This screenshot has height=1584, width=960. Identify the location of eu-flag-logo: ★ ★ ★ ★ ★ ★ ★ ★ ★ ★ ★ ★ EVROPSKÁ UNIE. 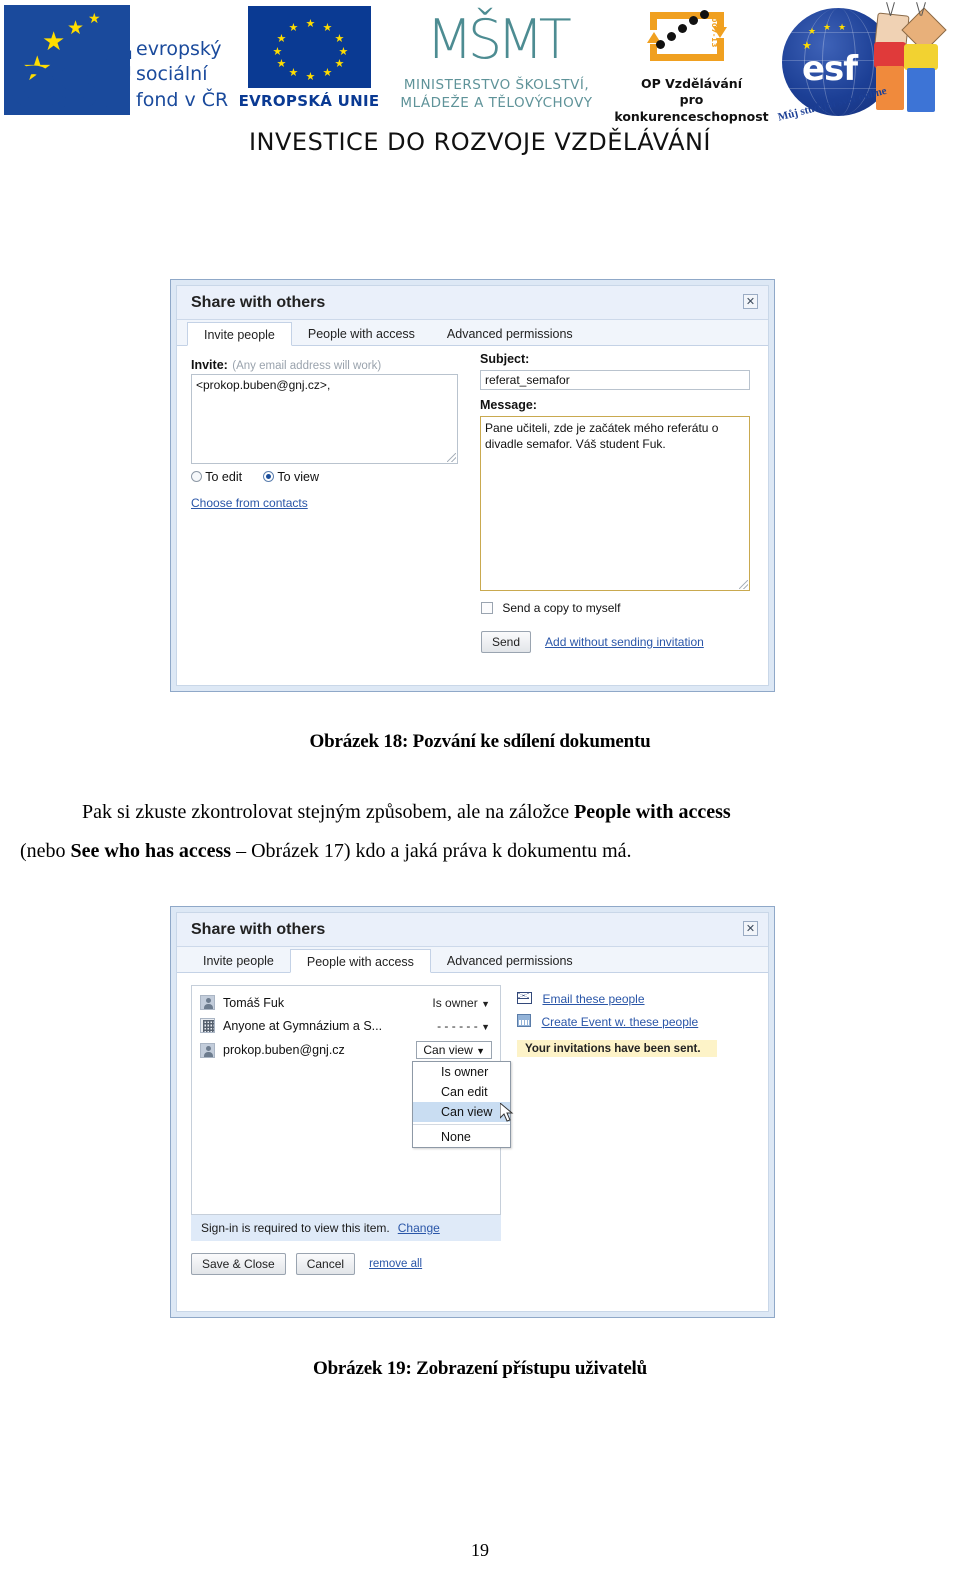
(309, 63).